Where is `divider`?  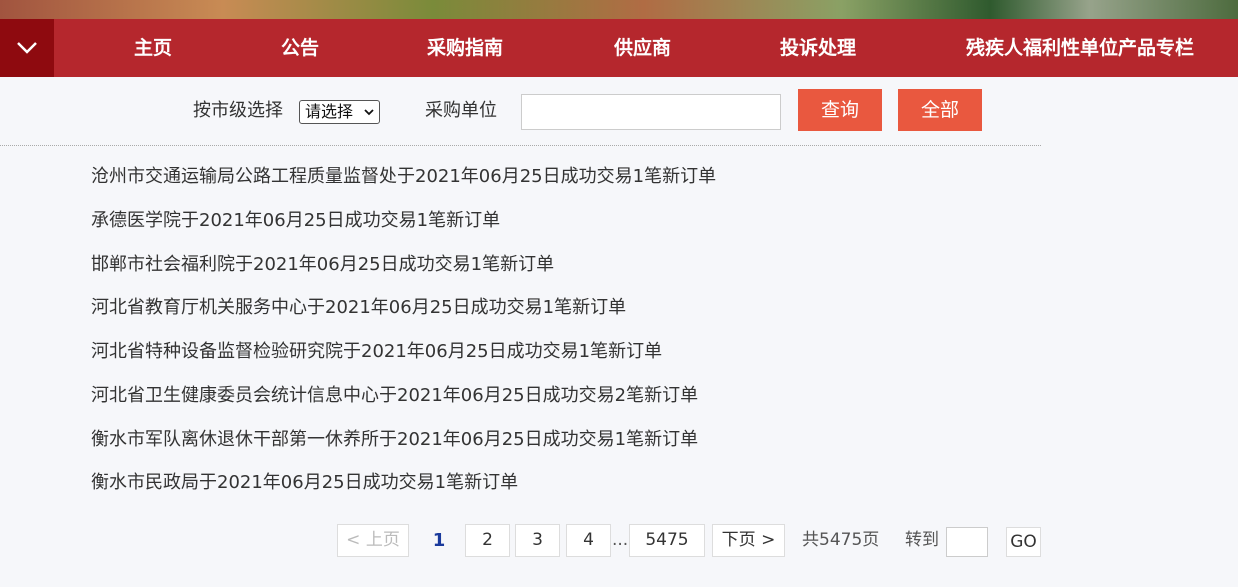
divider is located at coordinates (520, 145).